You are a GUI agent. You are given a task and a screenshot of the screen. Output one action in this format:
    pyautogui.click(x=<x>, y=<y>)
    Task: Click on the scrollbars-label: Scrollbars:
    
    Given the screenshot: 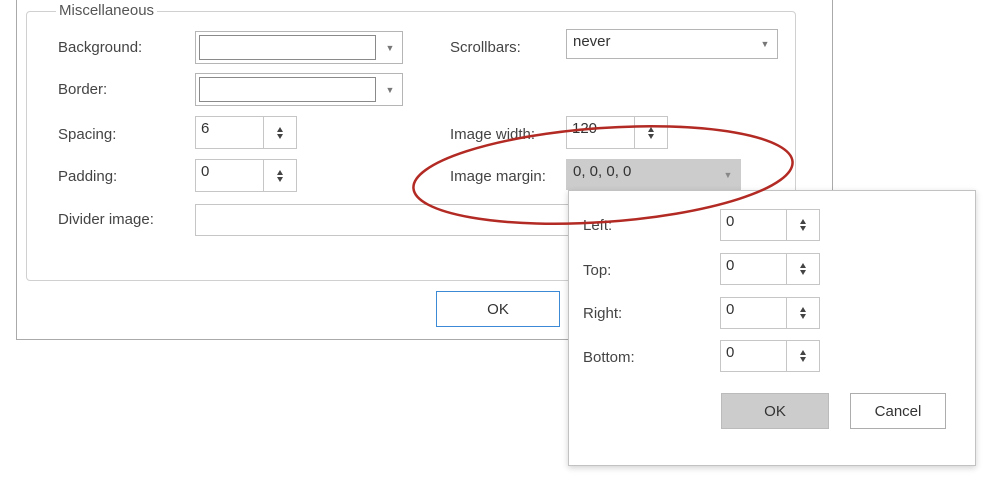 What is the action you would take?
    pyautogui.click(x=485, y=47)
    